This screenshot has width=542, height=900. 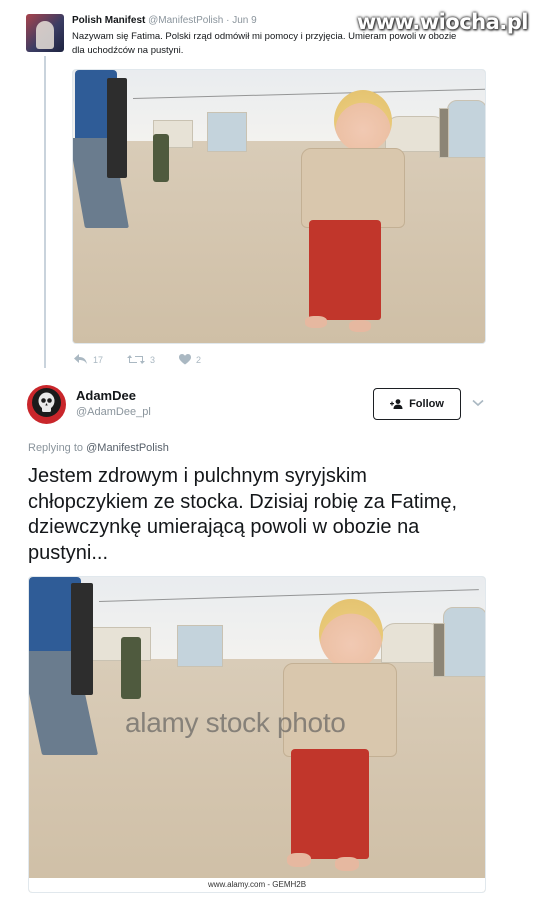 I want to click on replying-to-prefix: Replying to, so click(x=56, y=448).